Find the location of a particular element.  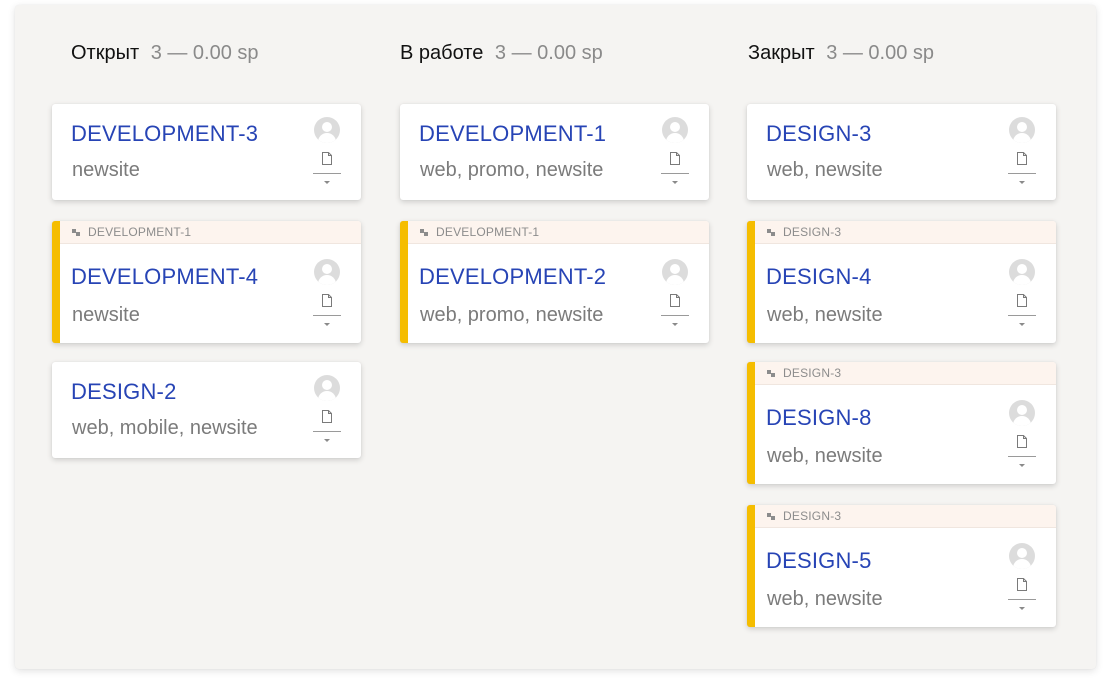

issue-card-subtask: DESIGN-3 DESIGN-5 web, newsite is located at coordinates (901, 566).